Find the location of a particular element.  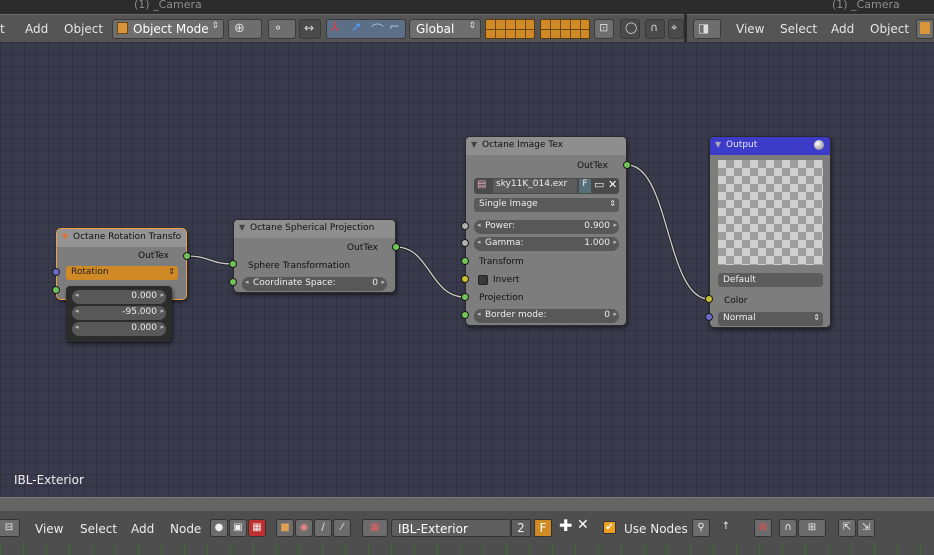

rotation-input-socket is located at coordinates (56, 272).